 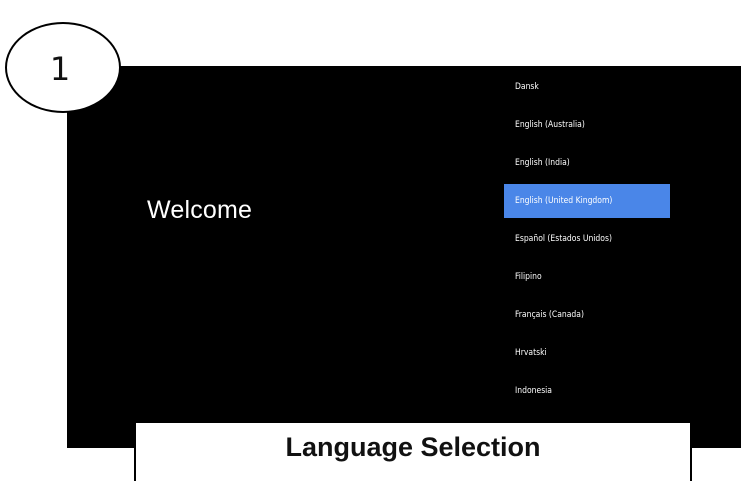 I want to click on language-option-english-uk-selected: English (United Kingdom), so click(x=587, y=201).